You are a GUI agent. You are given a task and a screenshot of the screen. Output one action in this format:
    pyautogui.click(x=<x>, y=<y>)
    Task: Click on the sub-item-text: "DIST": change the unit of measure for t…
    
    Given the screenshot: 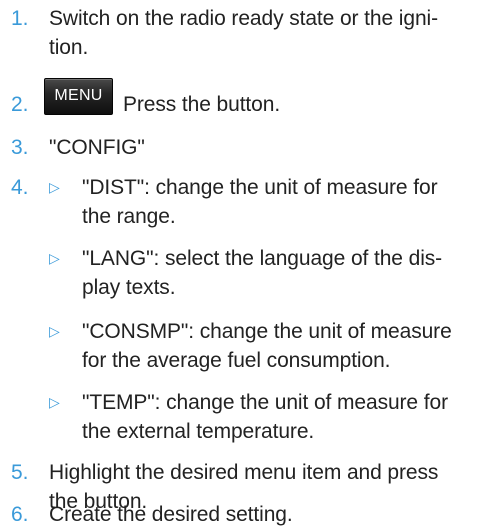 What is the action you would take?
    pyautogui.click(x=282, y=202)
    